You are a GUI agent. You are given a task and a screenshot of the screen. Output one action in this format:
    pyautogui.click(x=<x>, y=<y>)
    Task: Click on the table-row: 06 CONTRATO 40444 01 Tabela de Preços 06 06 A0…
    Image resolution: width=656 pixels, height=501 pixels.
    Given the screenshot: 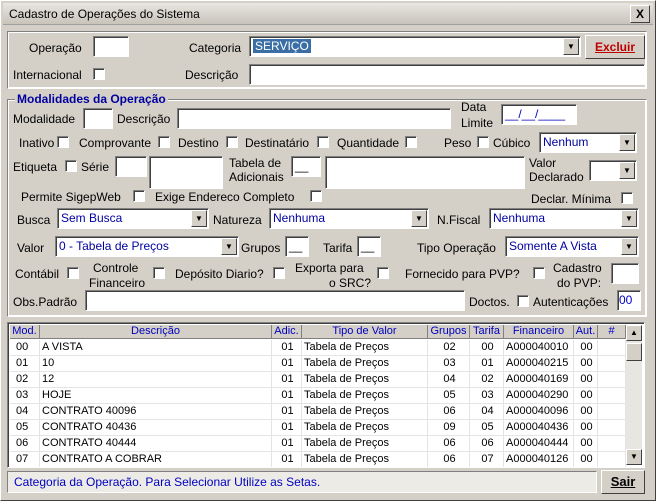 What is the action you would take?
    pyautogui.click(x=318, y=444)
    